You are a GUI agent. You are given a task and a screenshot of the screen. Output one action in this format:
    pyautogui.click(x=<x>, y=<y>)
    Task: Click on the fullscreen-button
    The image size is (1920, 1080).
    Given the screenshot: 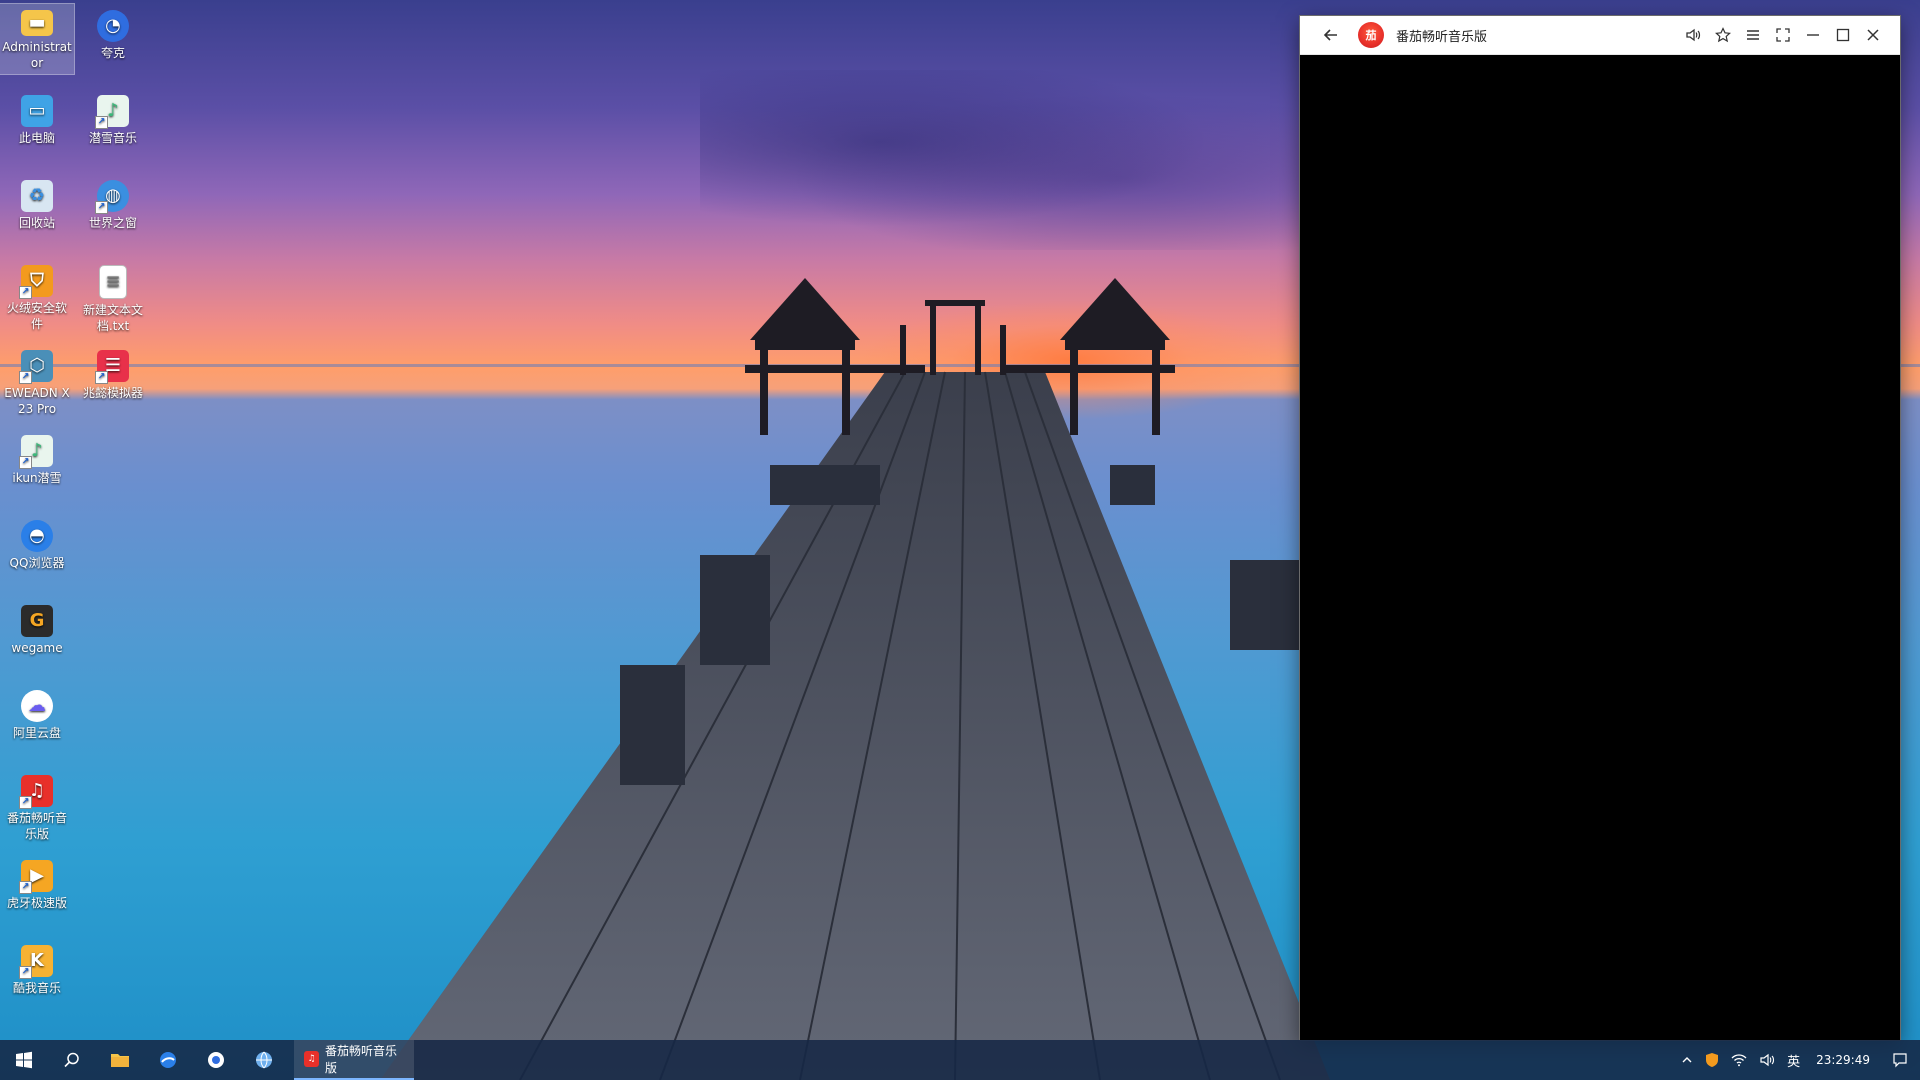 What is the action you would take?
    pyautogui.click(x=1783, y=35)
    